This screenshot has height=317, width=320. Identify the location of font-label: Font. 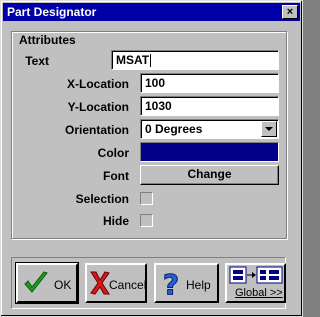
(116, 176).